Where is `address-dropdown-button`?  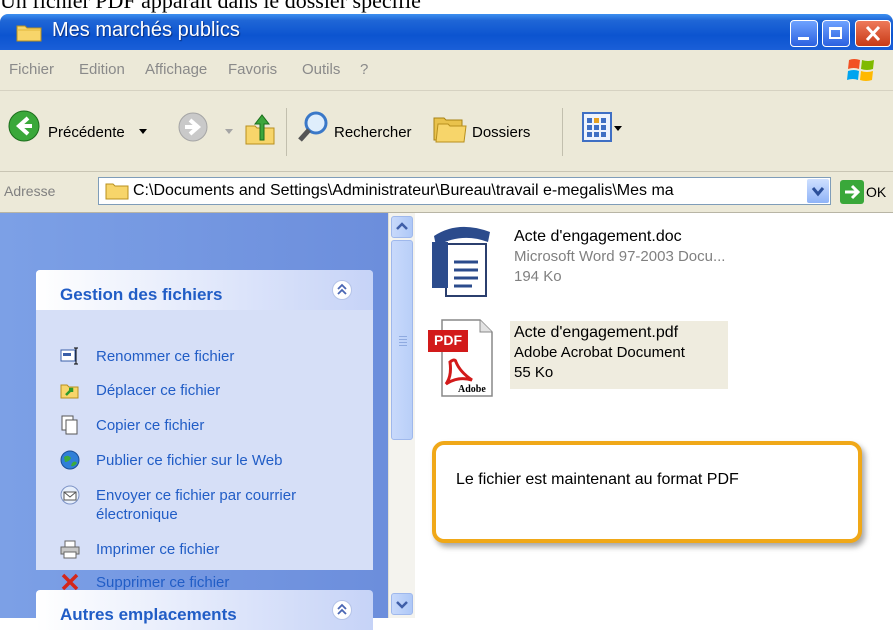 address-dropdown-button is located at coordinates (818, 191).